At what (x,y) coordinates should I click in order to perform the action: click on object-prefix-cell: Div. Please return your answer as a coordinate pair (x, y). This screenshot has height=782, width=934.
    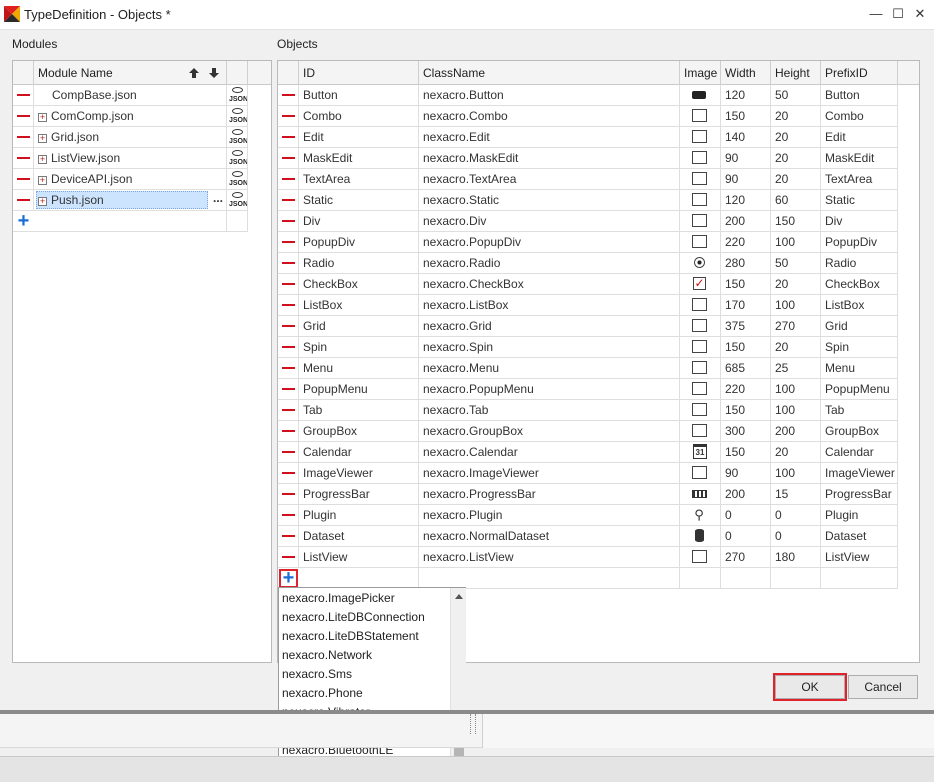
    Looking at the image, I should click on (859, 221).